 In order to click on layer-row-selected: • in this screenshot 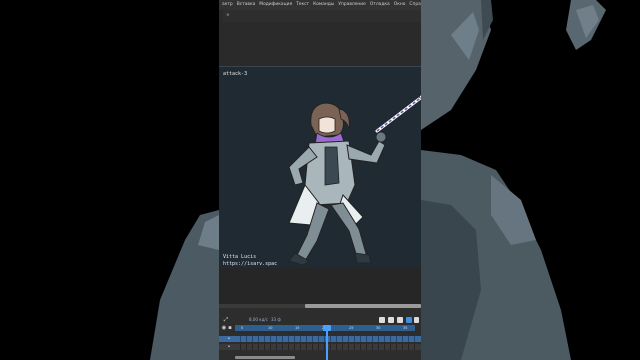, I will do `click(320, 339)`.